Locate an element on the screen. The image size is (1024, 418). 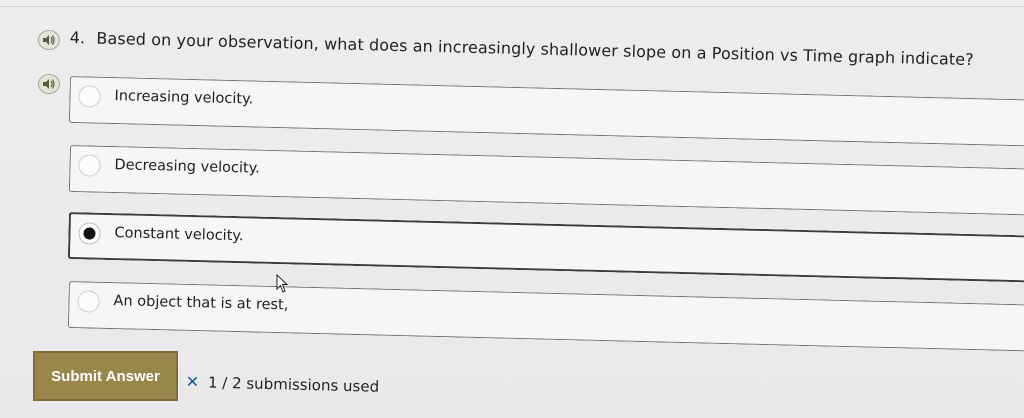
x-icon: ✕ is located at coordinates (192, 382).